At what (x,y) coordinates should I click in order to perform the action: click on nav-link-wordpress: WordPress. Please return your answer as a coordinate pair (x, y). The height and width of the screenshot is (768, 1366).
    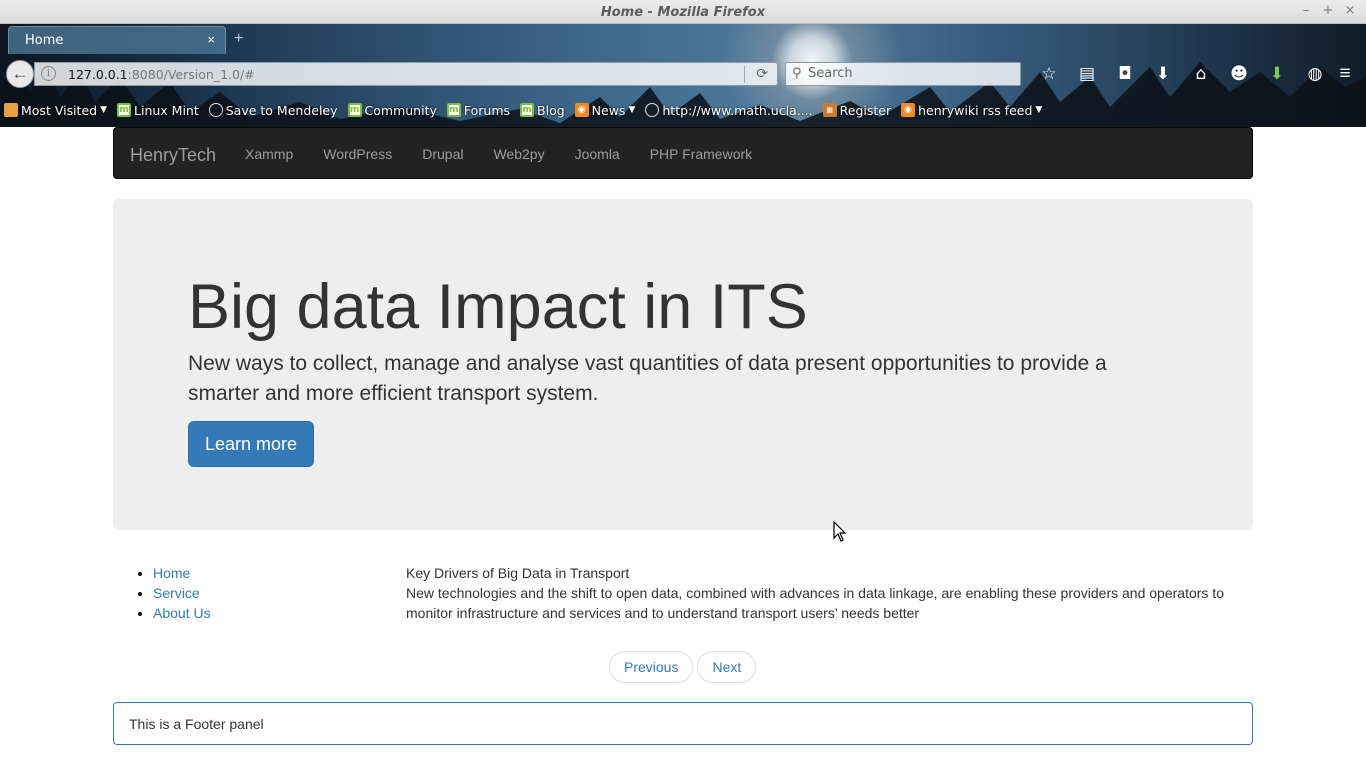
    Looking at the image, I should click on (357, 154).